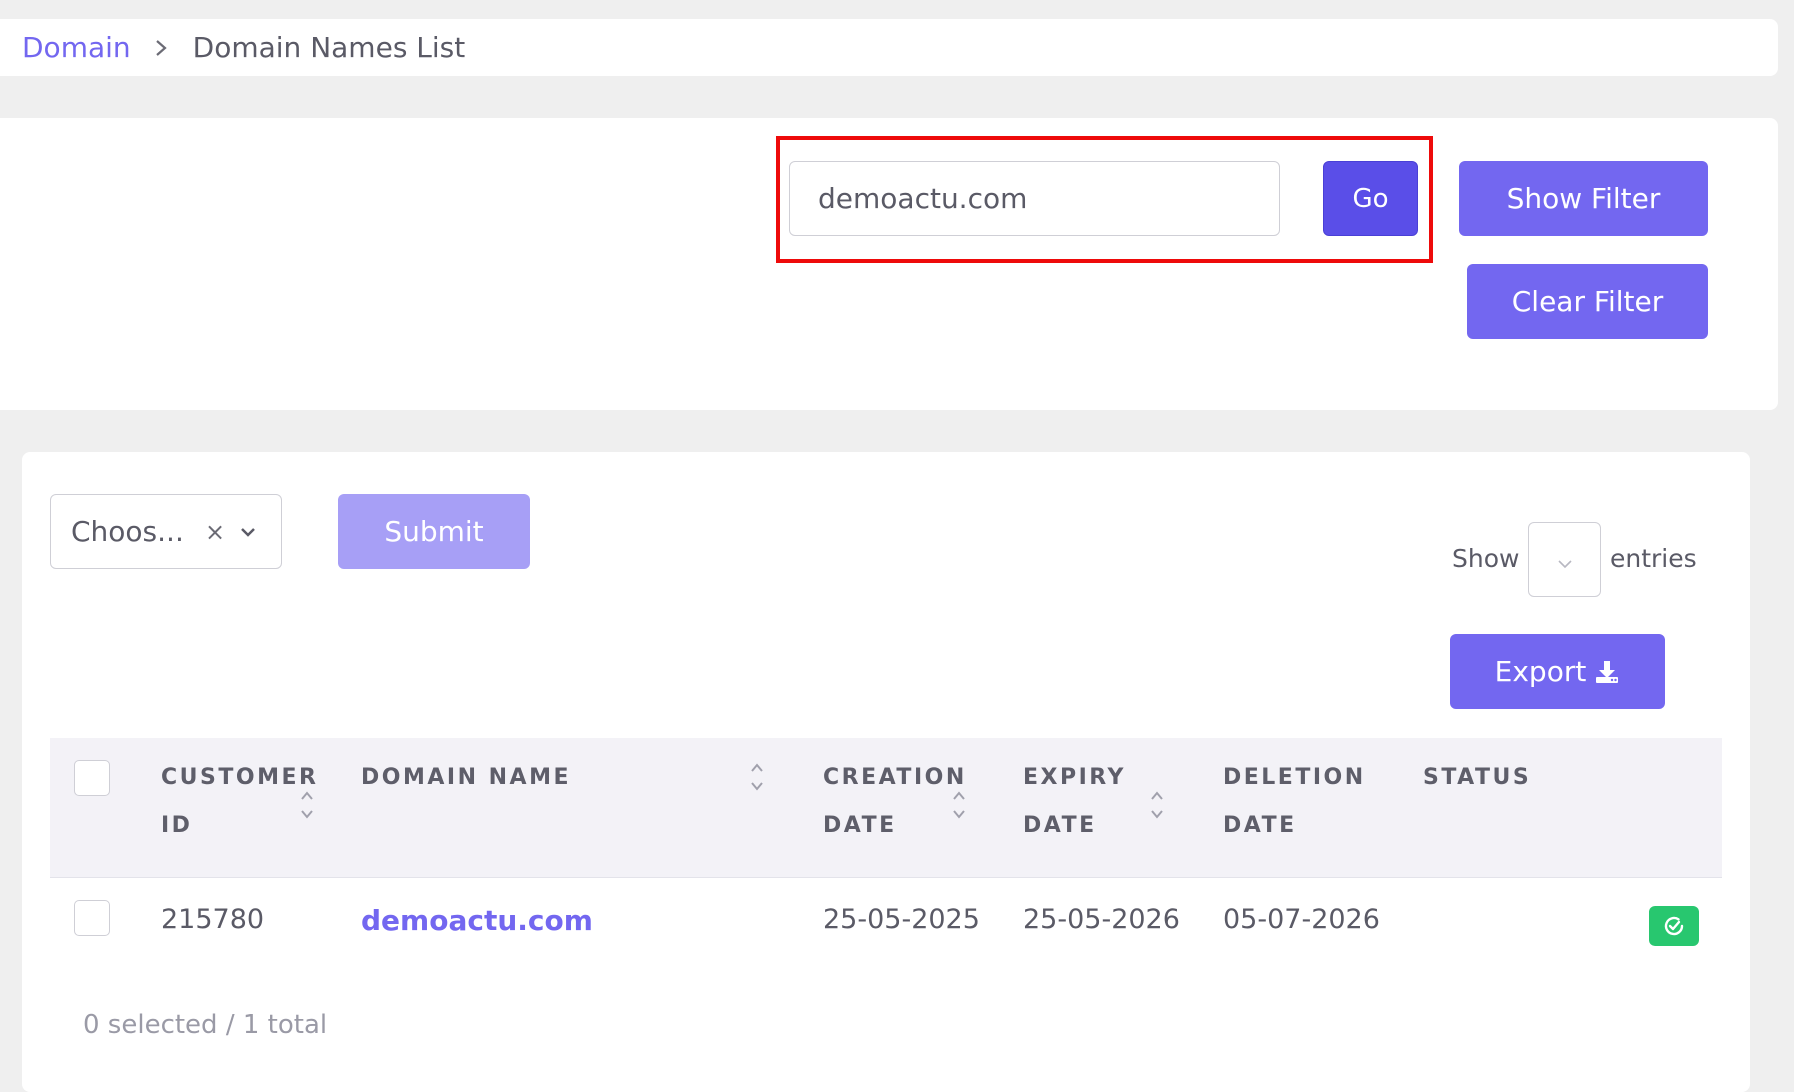 This screenshot has width=1794, height=1092. I want to click on submit-button: Submit, so click(434, 531).